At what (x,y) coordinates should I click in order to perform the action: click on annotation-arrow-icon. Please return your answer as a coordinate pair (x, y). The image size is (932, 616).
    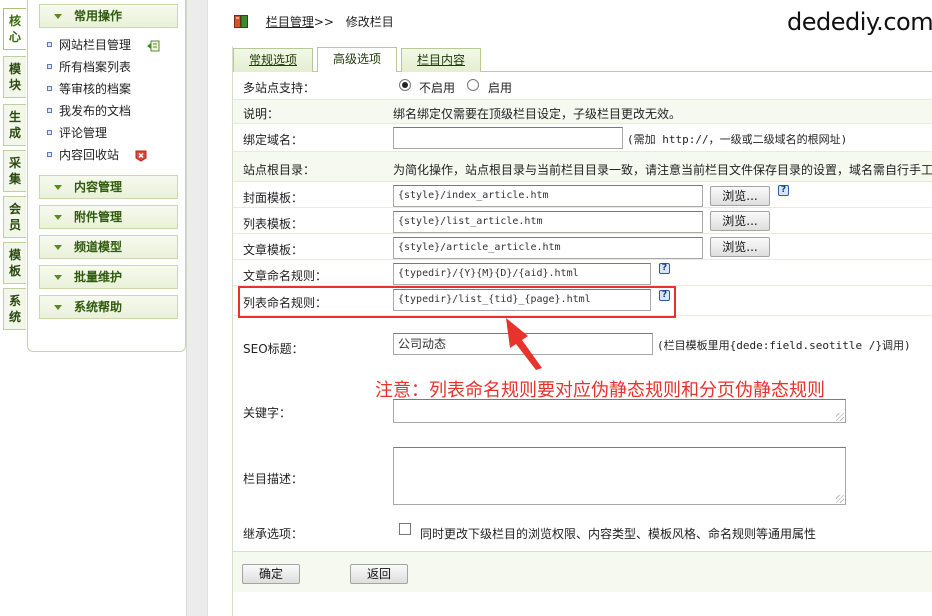
    Looking at the image, I should click on (524, 344).